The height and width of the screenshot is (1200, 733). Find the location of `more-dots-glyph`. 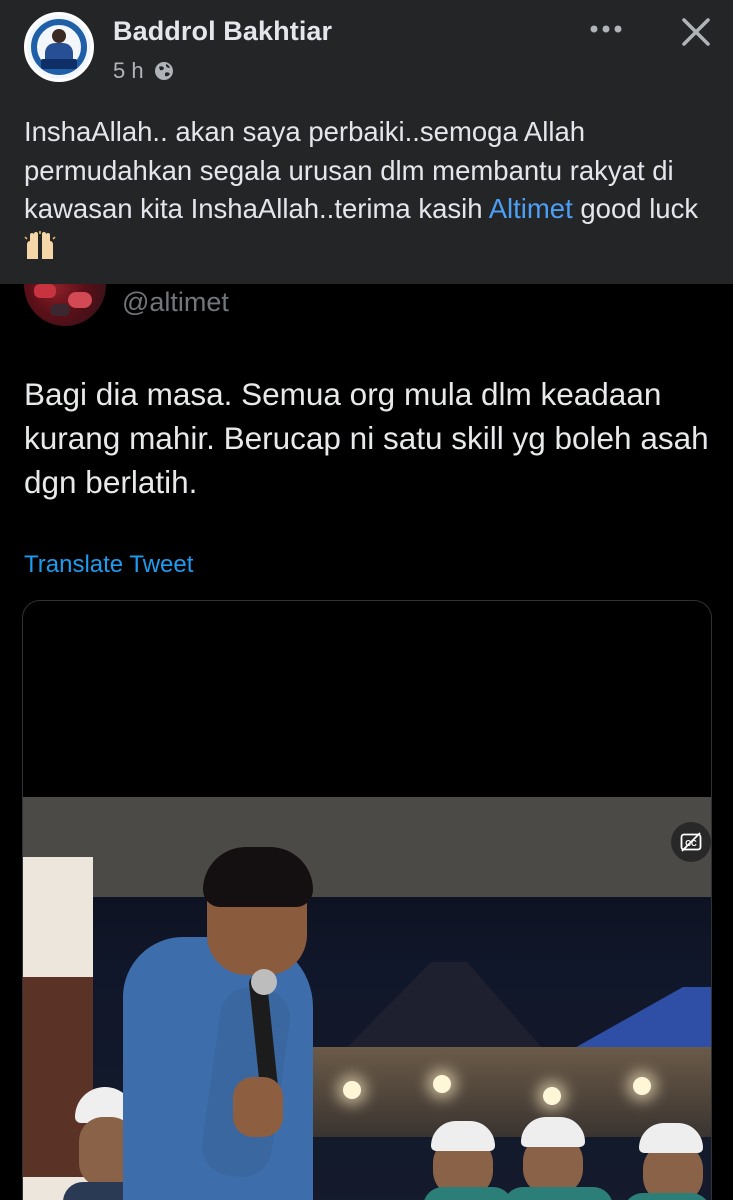

more-dots-glyph is located at coordinates (606, 29).